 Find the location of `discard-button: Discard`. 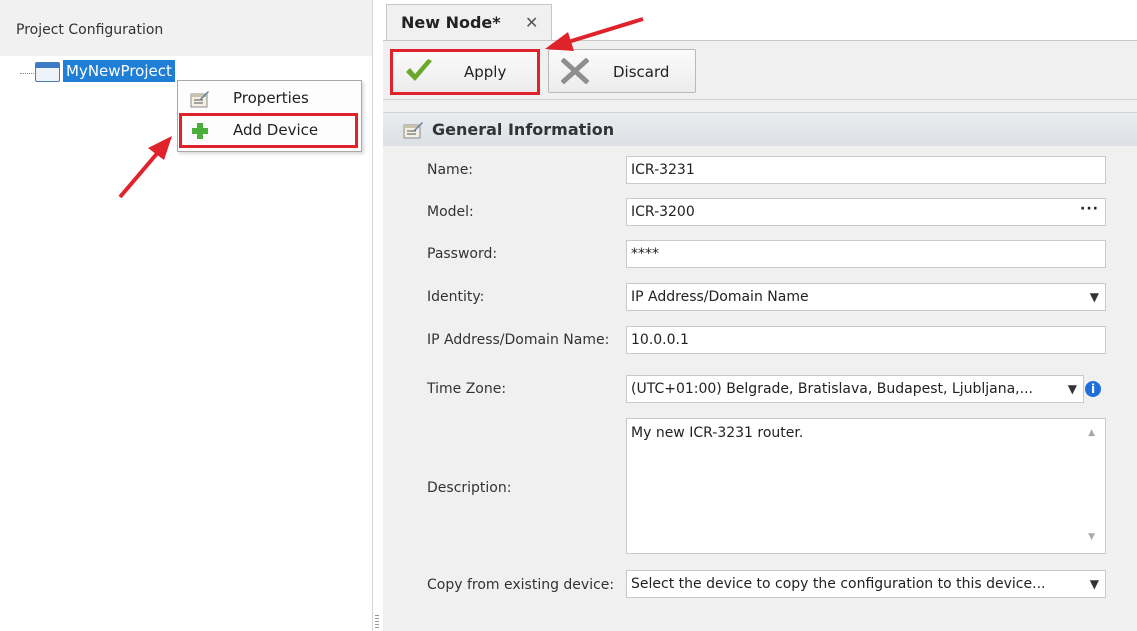

discard-button: Discard is located at coordinates (622, 71).